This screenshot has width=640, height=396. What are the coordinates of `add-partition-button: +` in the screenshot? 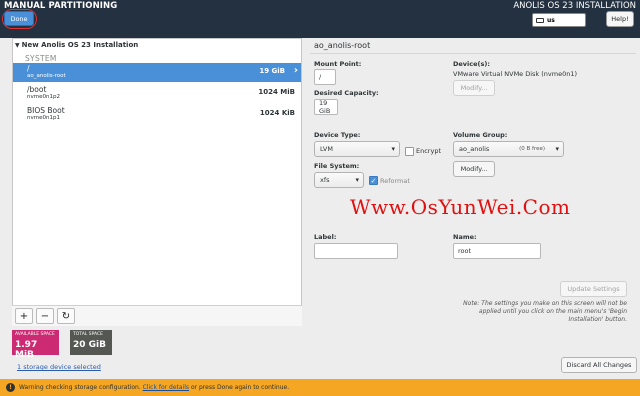 It's located at (24, 316).